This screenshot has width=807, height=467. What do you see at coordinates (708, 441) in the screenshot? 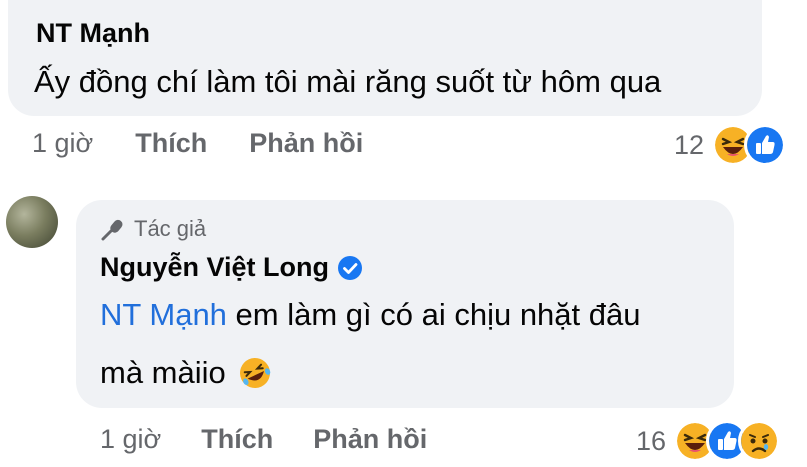
I see `reaction-summary: 16` at bounding box center [708, 441].